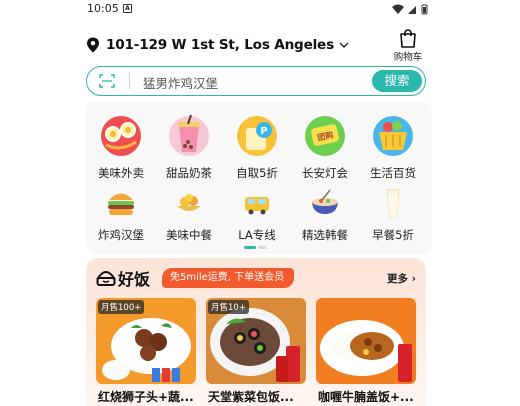 The image size is (520, 406). What do you see at coordinates (106, 278) in the screenshot?
I see `bowl-logo-icon` at bounding box center [106, 278].